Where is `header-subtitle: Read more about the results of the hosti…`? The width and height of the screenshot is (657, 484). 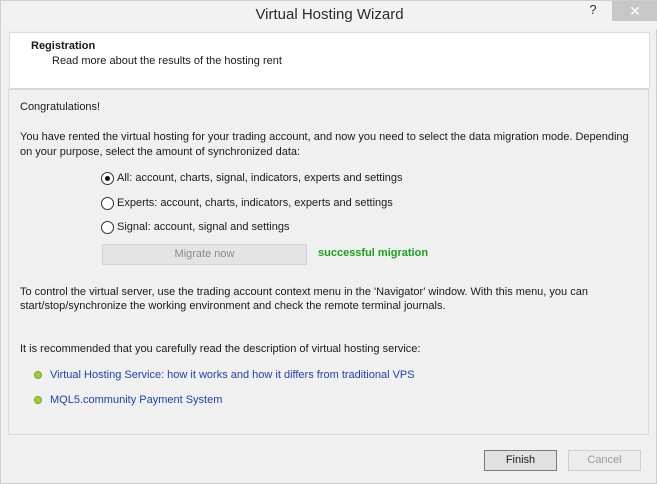 header-subtitle: Read more about the results of the hosti… is located at coordinates (167, 61).